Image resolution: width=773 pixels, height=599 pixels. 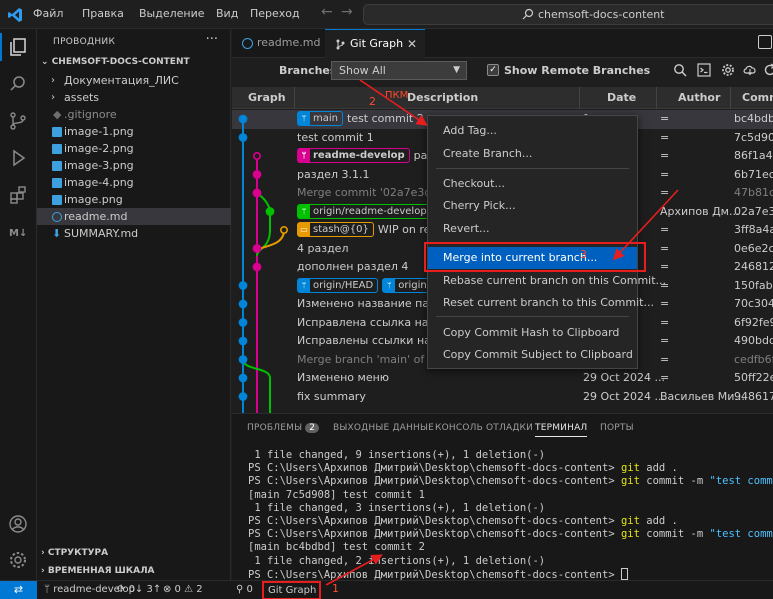 What do you see at coordinates (283, 230) in the screenshot?
I see `stash-node` at bounding box center [283, 230].